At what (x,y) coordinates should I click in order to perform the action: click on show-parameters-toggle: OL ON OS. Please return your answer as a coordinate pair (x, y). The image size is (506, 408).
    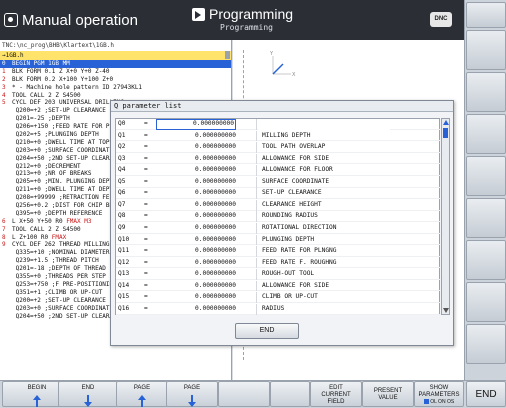
    Looking at the image, I should click on (438, 402).